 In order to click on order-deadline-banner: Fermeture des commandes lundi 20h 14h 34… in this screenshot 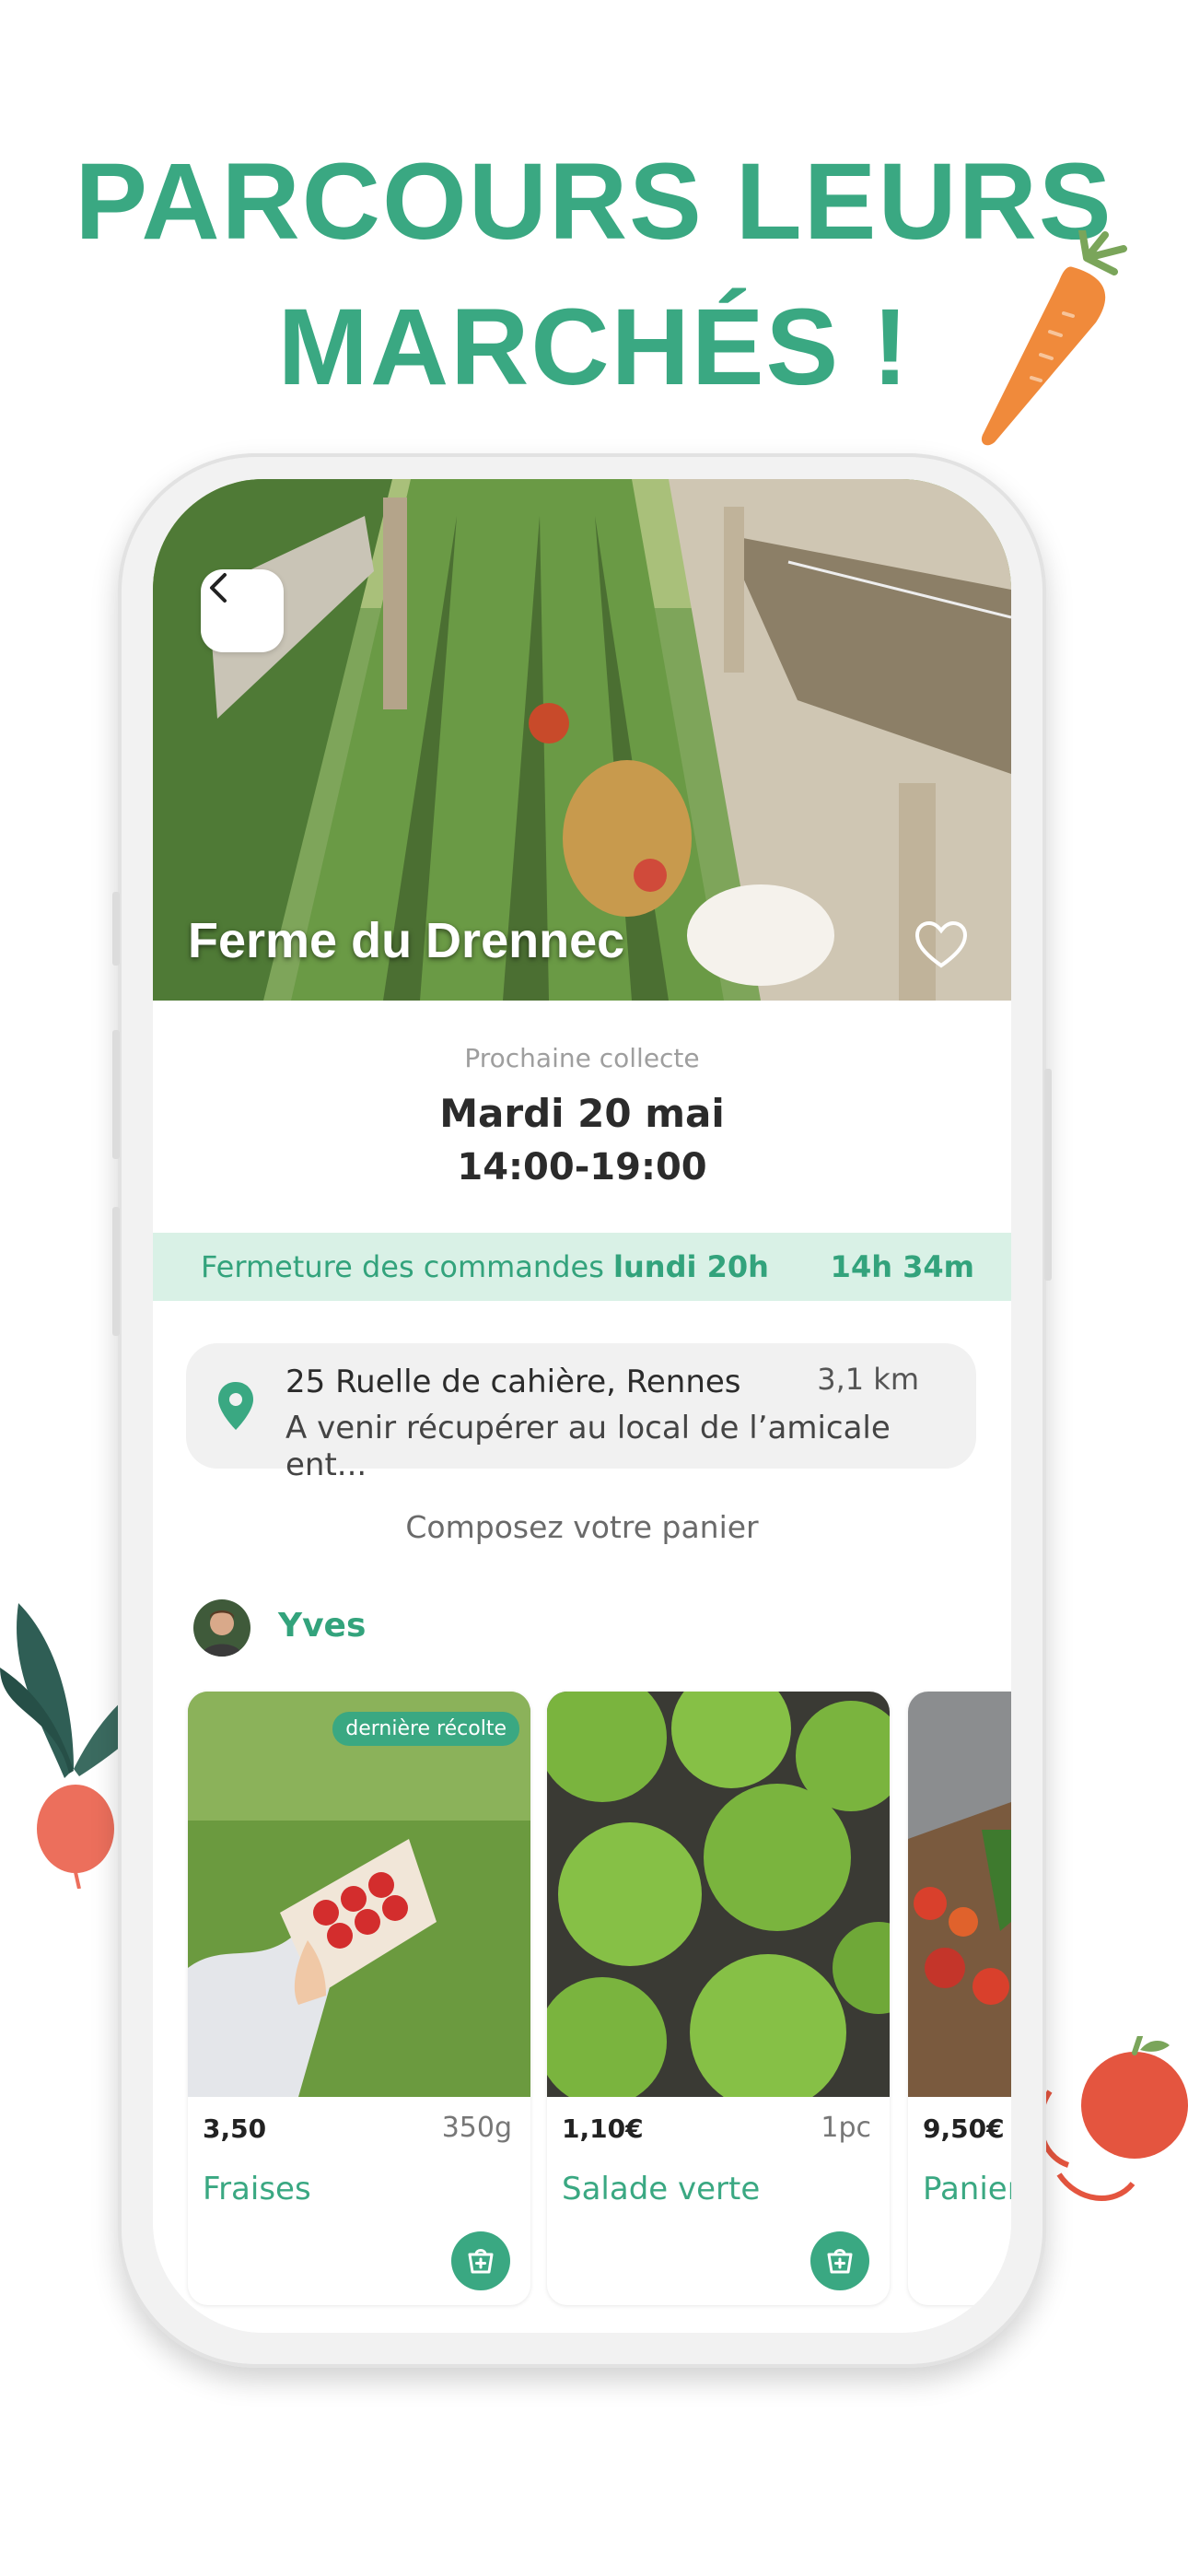, I will do `click(582, 1267)`.